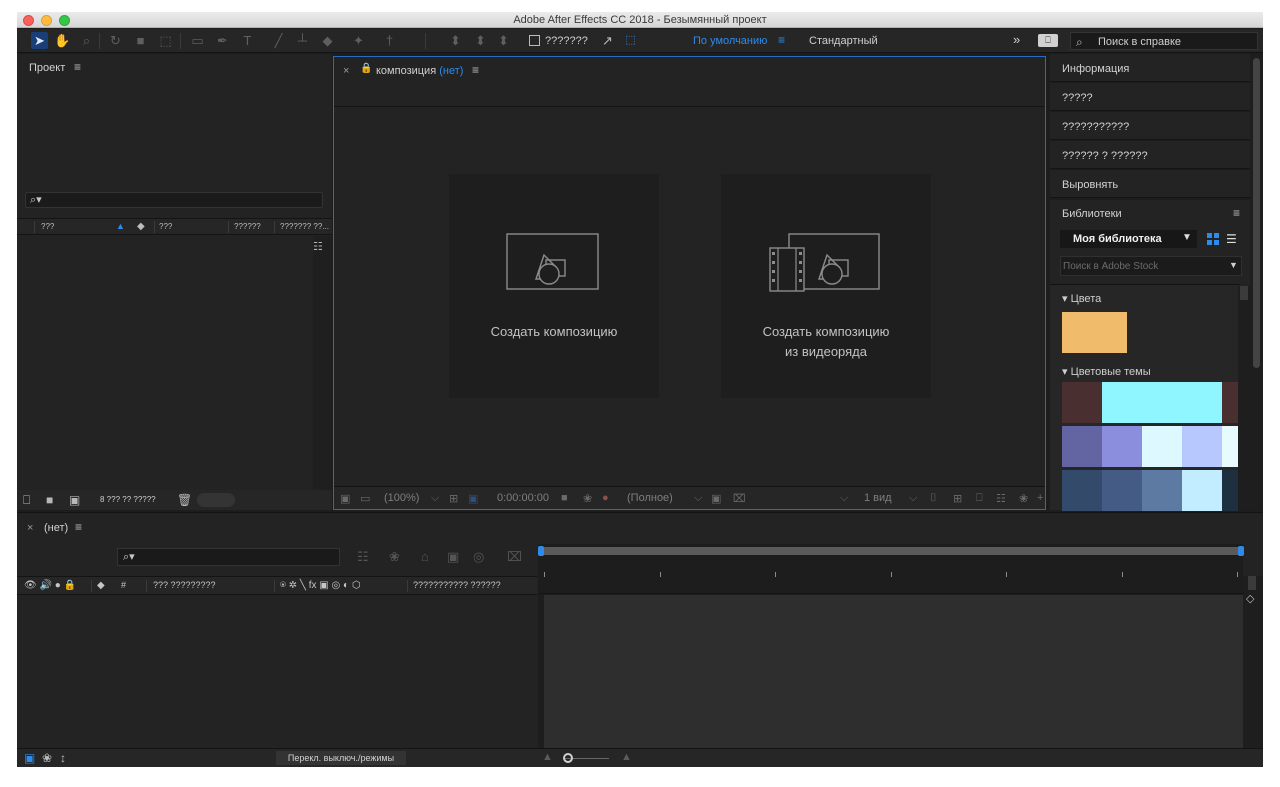 This screenshot has height=787, width=1280. Describe the element at coordinates (389, 40) in the screenshot. I see `puppet-pin-tool-icon: †` at that location.